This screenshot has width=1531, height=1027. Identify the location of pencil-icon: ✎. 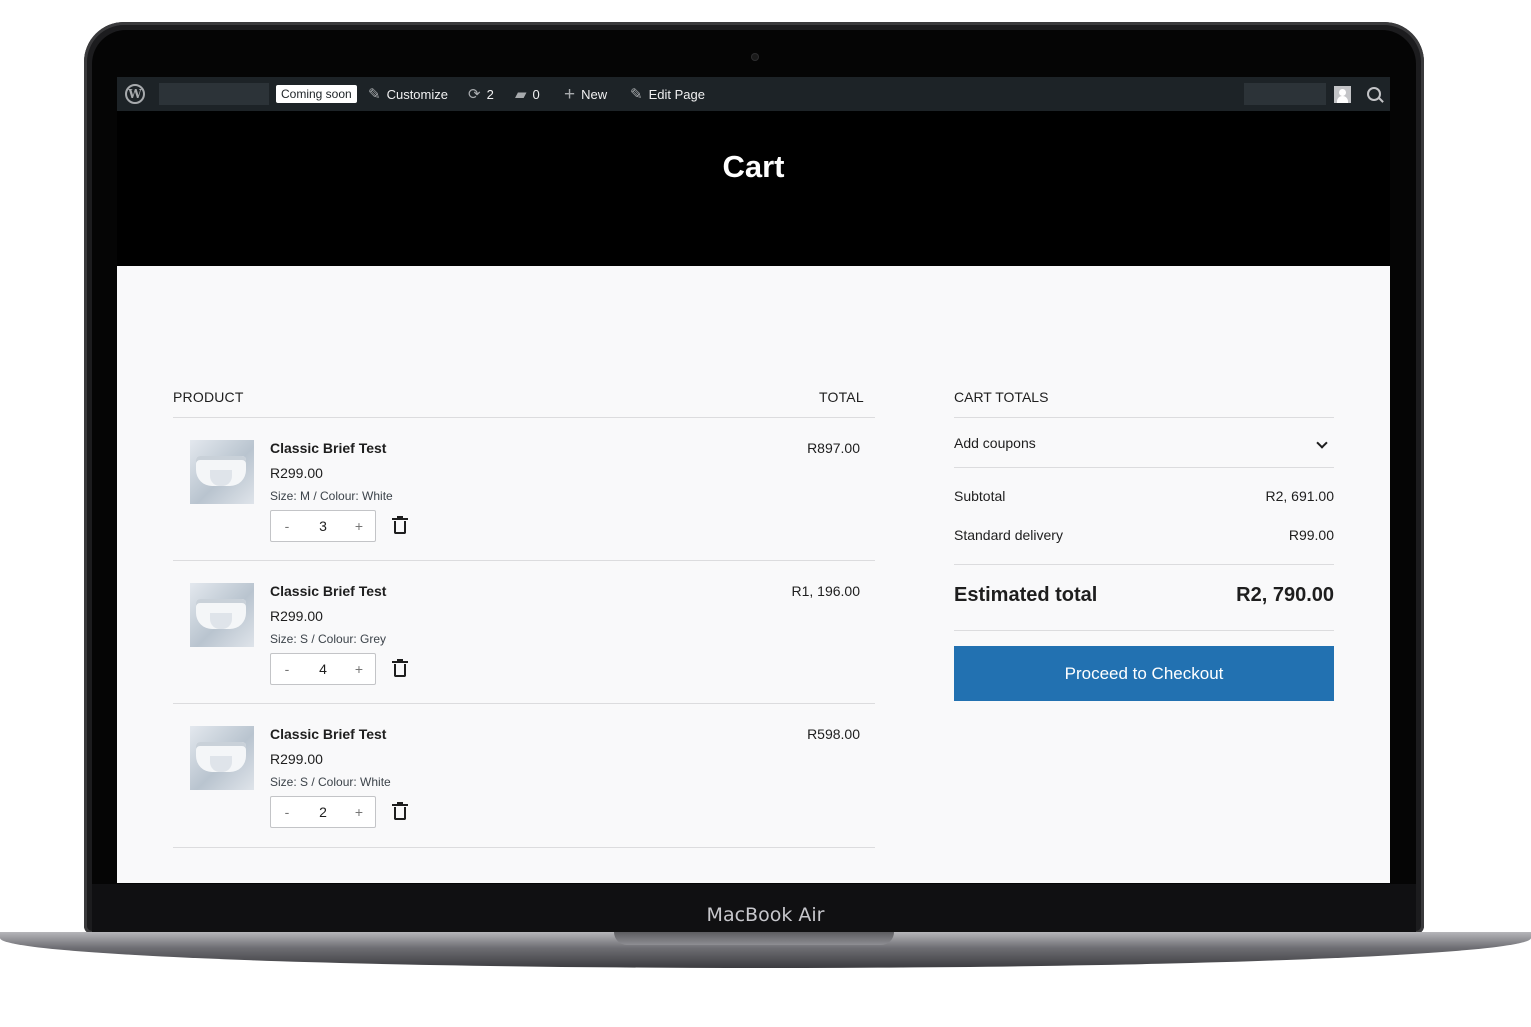
(636, 94).